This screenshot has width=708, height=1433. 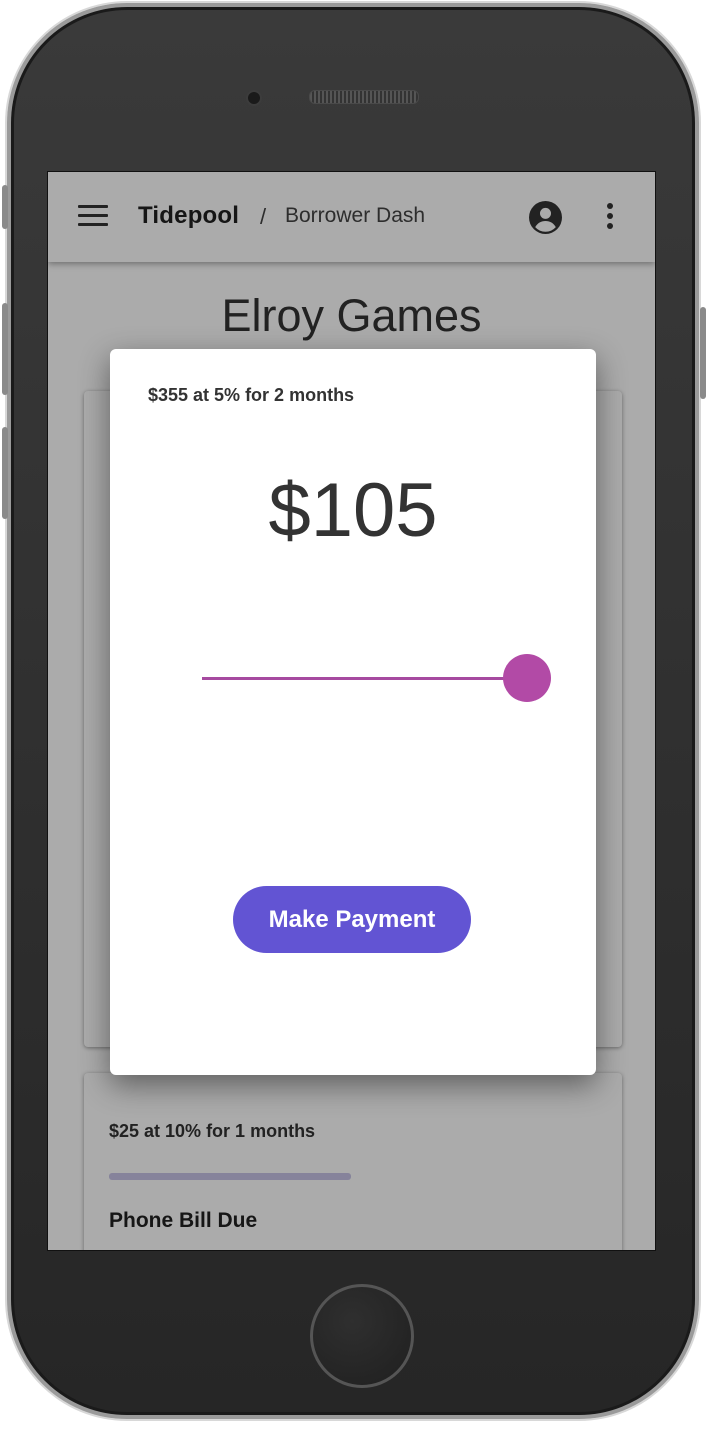 What do you see at coordinates (364, 97) in the screenshot?
I see `earpiece-speaker` at bounding box center [364, 97].